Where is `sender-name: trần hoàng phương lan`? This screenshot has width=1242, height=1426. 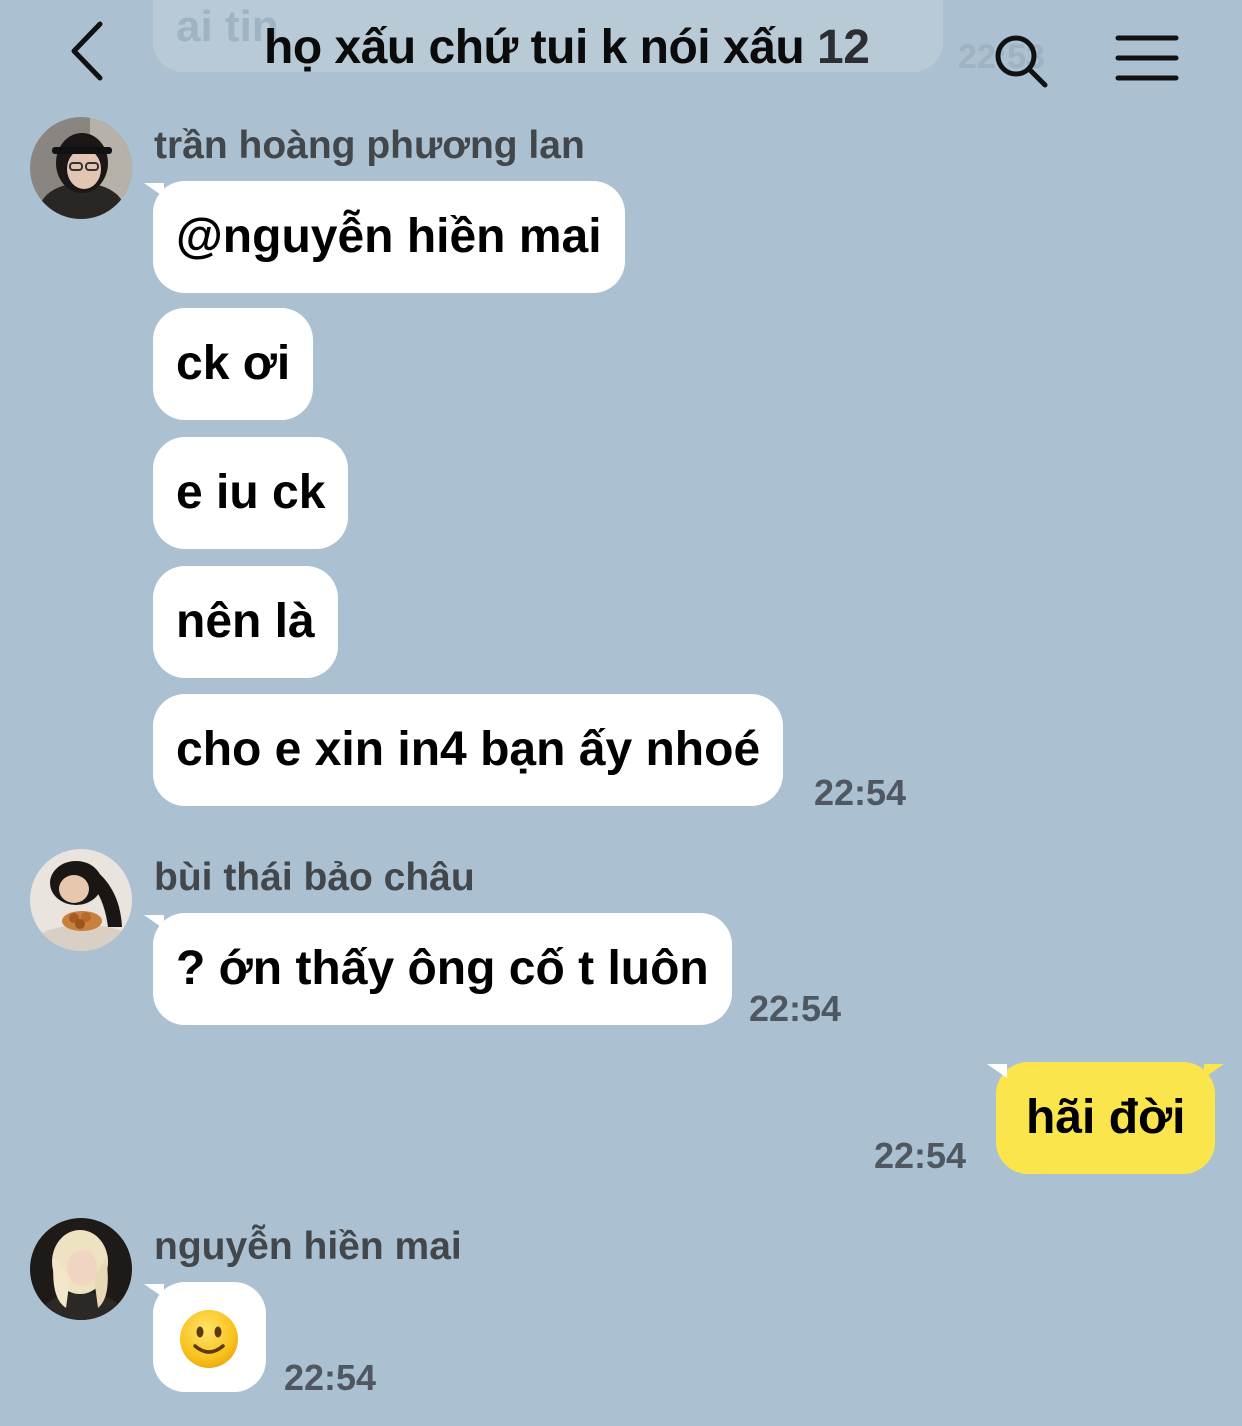 sender-name: trần hoàng phương lan is located at coordinates (369, 145).